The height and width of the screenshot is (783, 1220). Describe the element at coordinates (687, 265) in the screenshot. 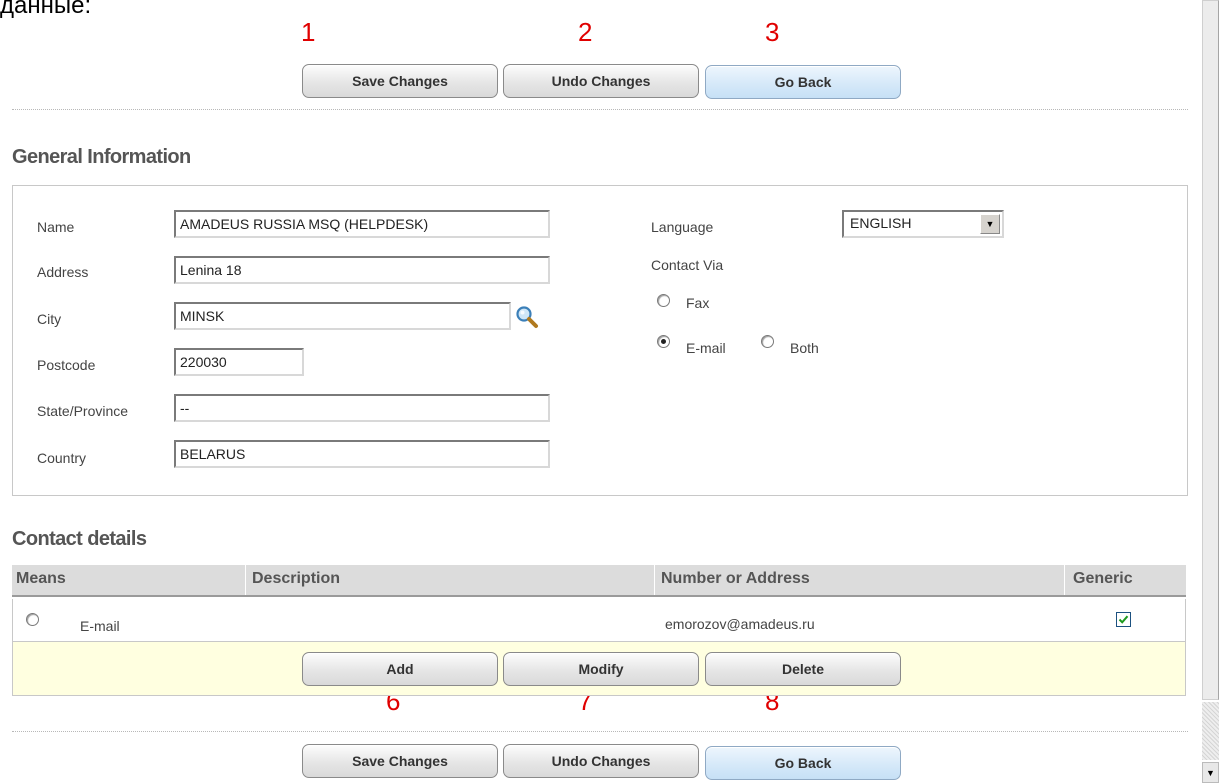

I see `contact-via-label: Contact Via` at that location.